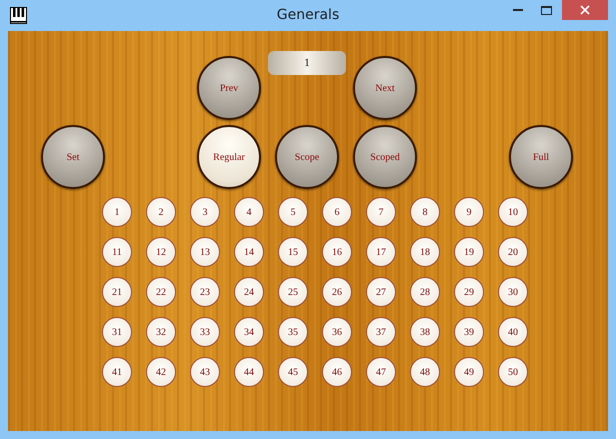 This screenshot has height=439, width=616. I want to click on general-button: 11, so click(117, 252).